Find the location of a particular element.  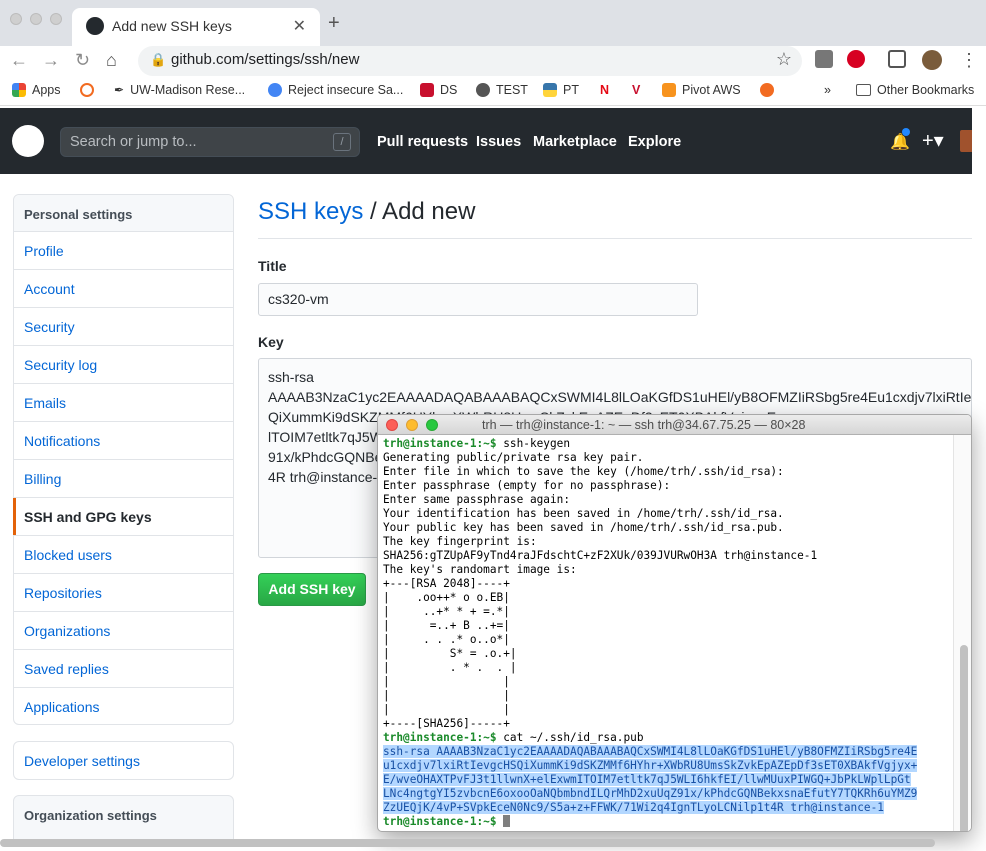

reload-icon: ↻ is located at coordinates (82, 60).